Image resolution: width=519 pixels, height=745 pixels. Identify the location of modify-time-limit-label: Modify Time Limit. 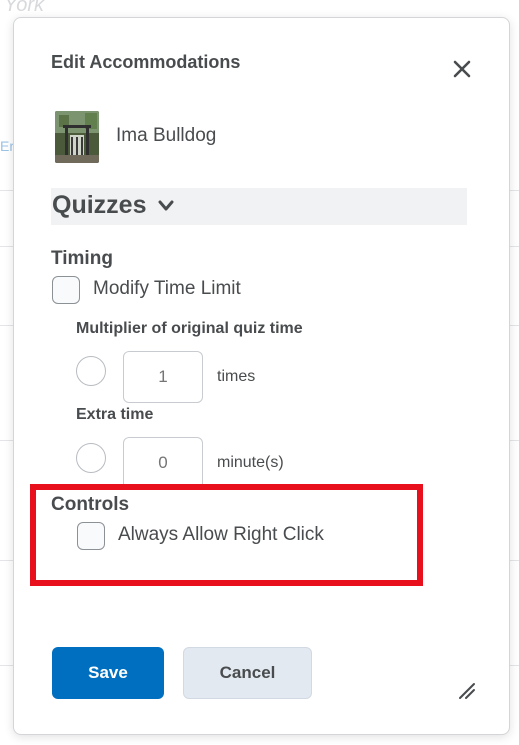
(167, 289).